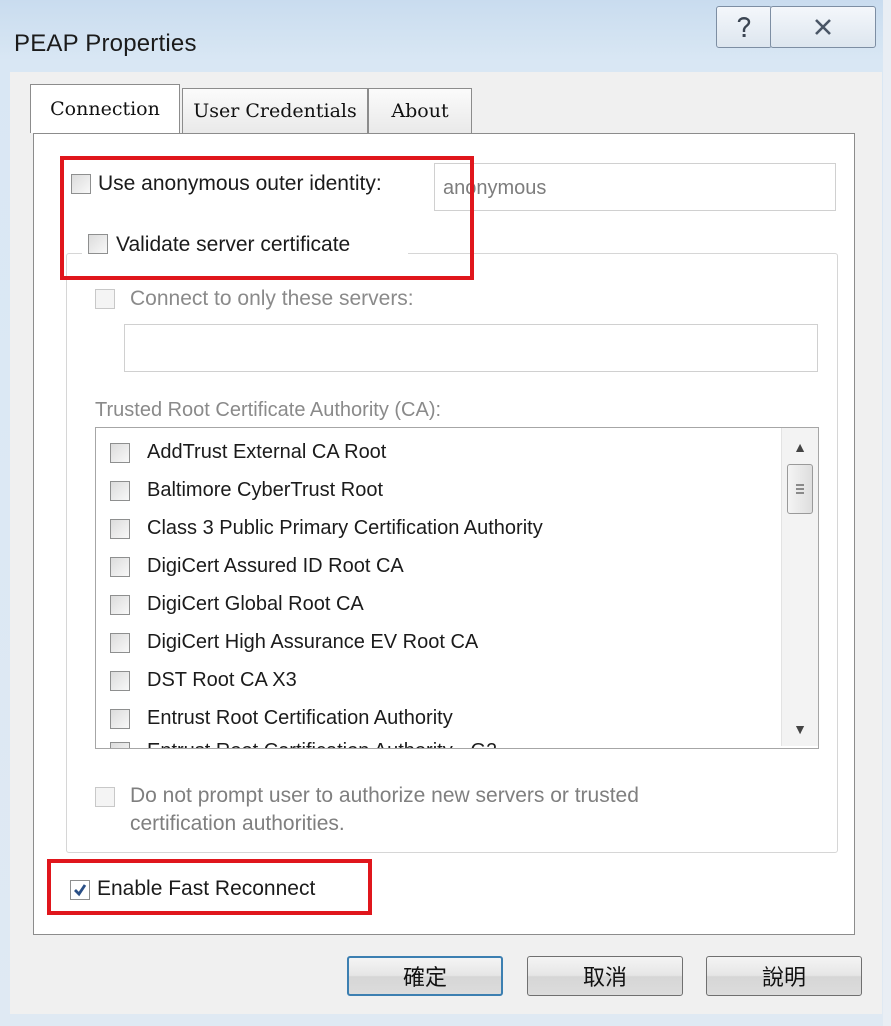 The width and height of the screenshot is (891, 1026). I want to click on list-item: DigiCert Global Root CA, so click(436, 605).